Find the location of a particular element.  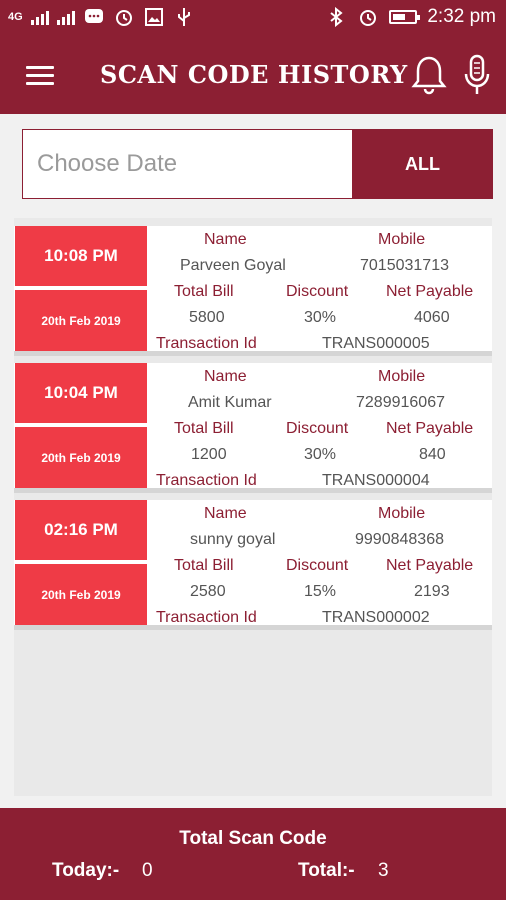

net-payable-value: 4060 is located at coordinates (432, 317).